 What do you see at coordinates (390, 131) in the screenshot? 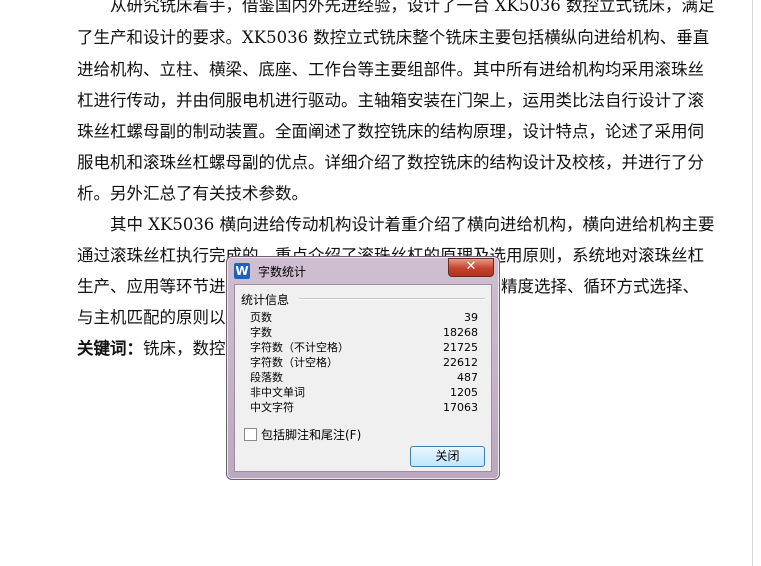
I see `paragraph-line: 珠丝杠螺母副的制动装置。全面阐述了数控铣床的结构原理，设计特点，论述了采用伺` at bounding box center [390, 131].